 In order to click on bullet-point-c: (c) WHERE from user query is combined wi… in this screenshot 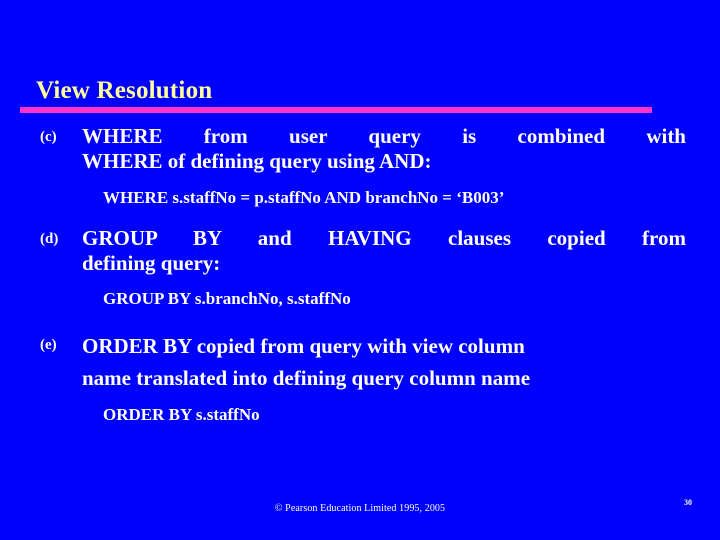, I will do `click(360, 149)`.